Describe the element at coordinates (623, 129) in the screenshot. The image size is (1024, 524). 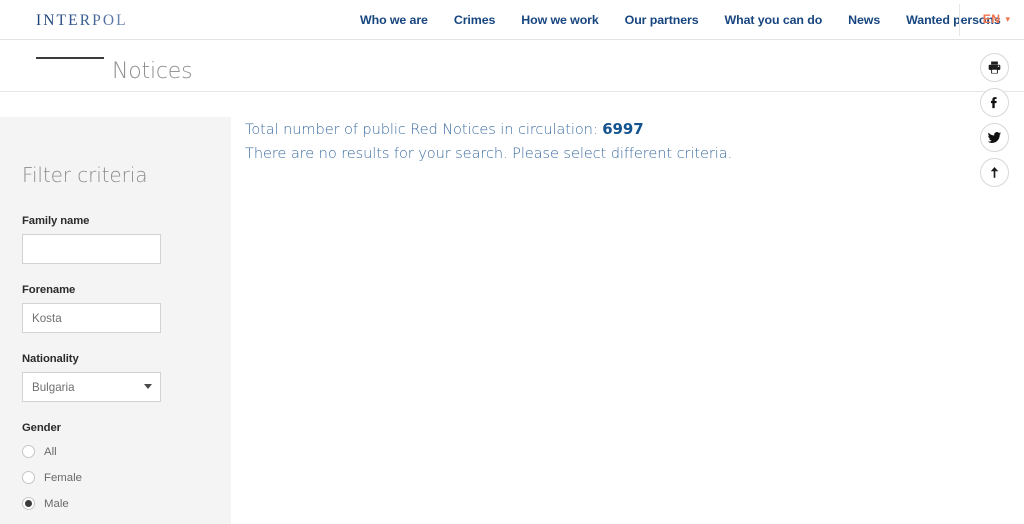
I see `total-notices-count: 6997` at that location.